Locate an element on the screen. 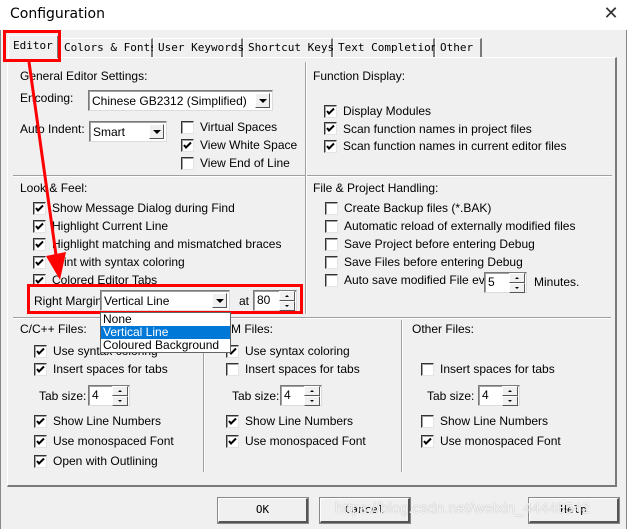  right-margin-select: Vertical Line is located at coordinates (165, 300).